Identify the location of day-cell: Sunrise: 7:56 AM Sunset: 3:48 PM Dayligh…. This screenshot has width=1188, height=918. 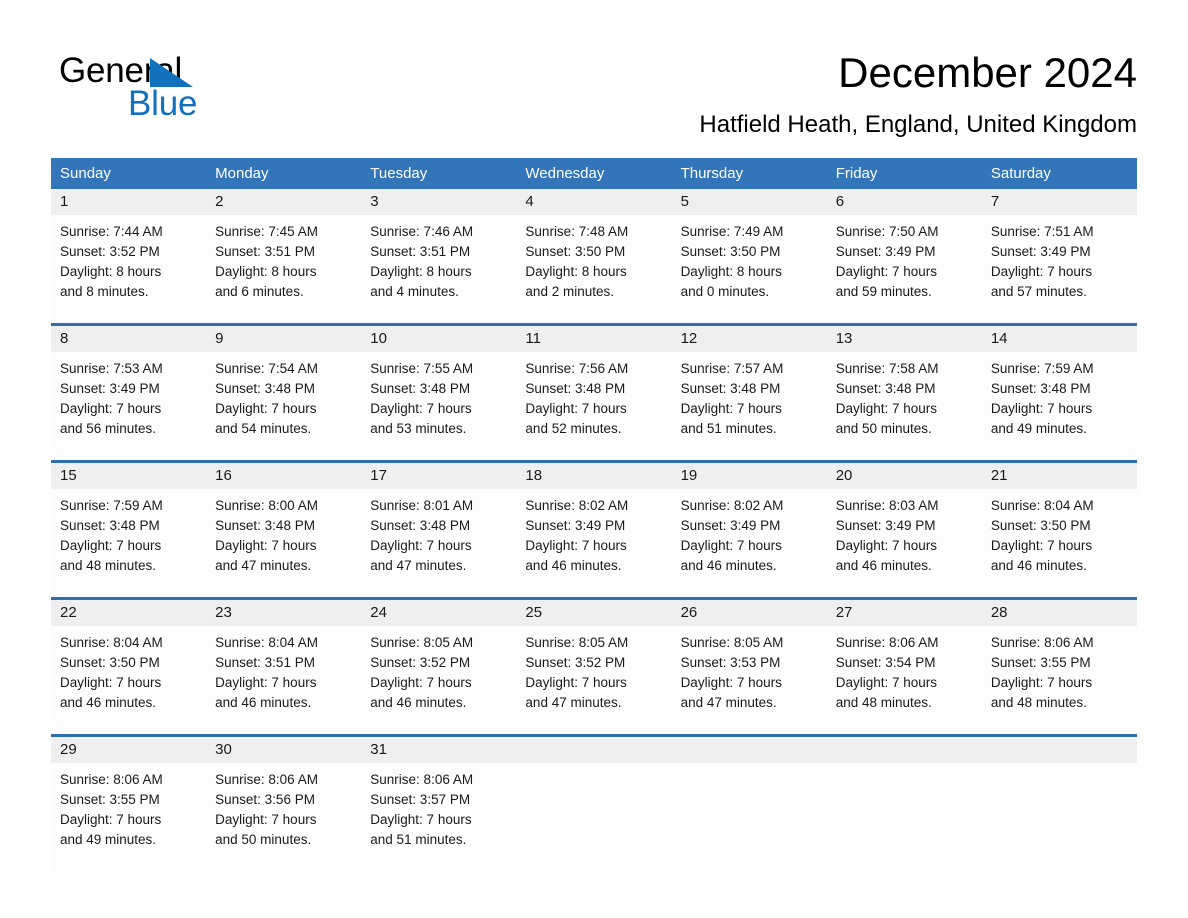
(593, 406).